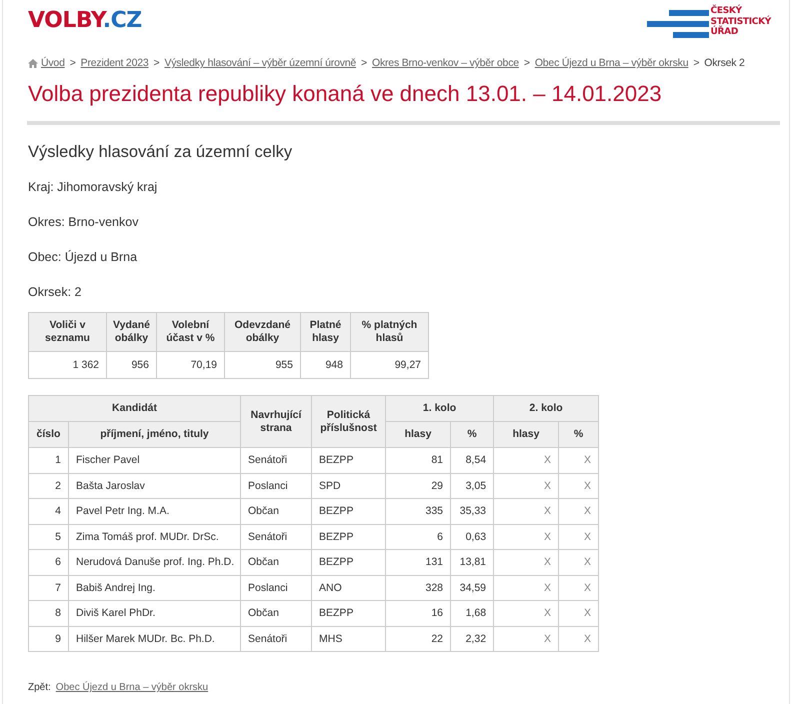  Describe the element at coordinates (546, 409) in the screenshot. I see `column-header: 2. kolo` at that location.